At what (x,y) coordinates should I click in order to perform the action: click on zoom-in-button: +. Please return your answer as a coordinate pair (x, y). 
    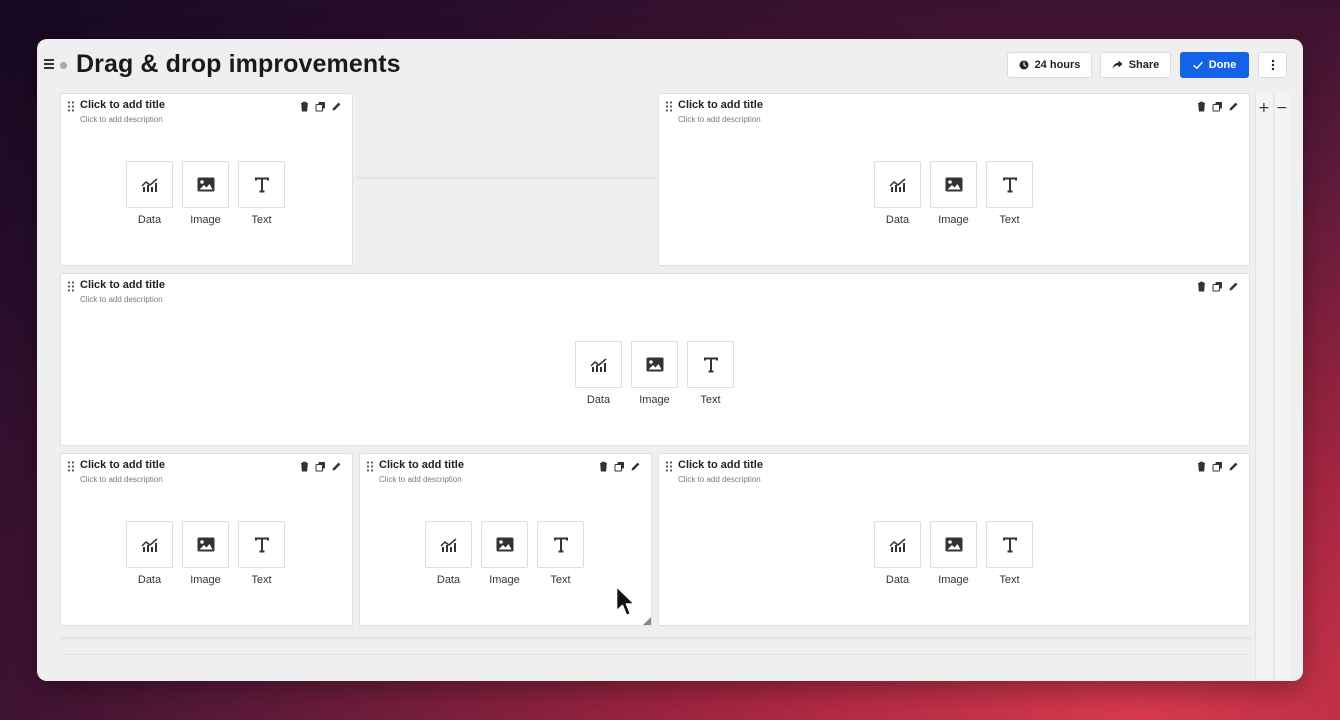
    Looking at the image, I should click on (1264, 108).